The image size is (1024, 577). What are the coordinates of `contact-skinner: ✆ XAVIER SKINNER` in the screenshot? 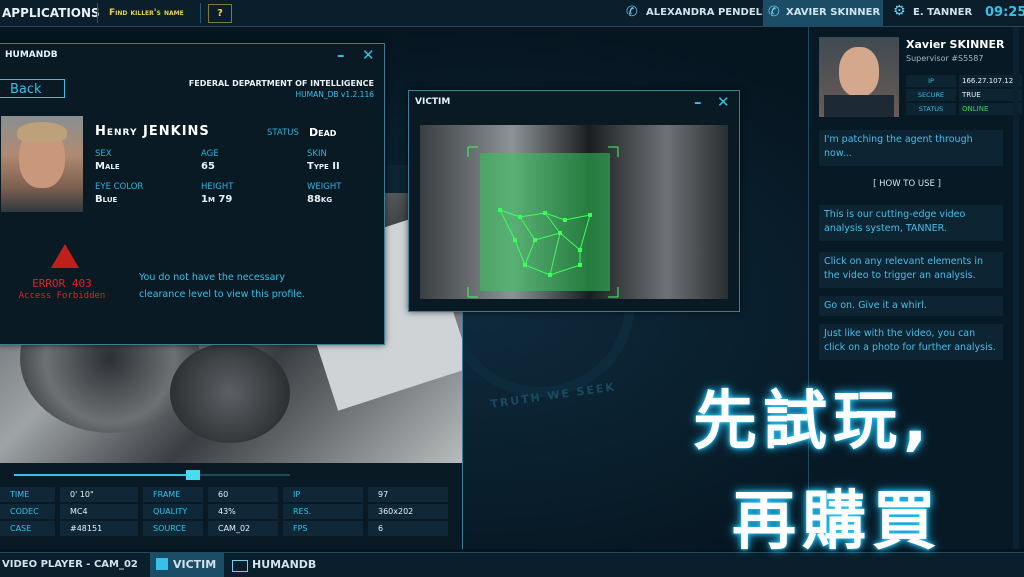 It's located at (823, 13).